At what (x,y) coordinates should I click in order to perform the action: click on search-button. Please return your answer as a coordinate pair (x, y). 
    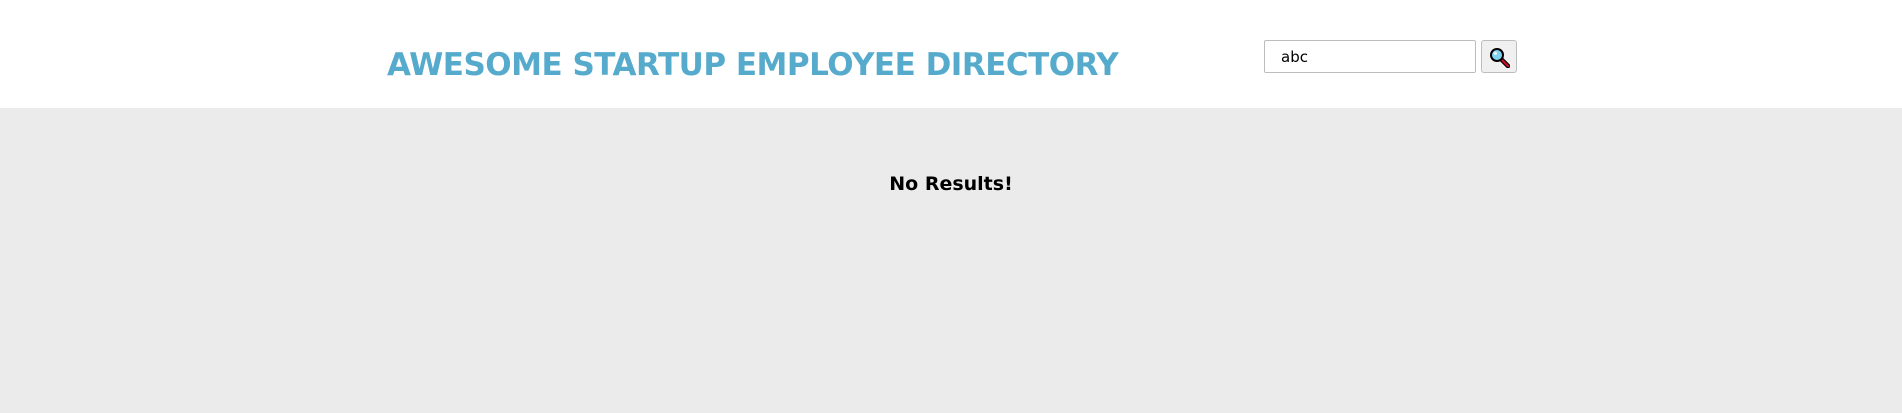
    Looking at the image, I should click on (1499, 56).